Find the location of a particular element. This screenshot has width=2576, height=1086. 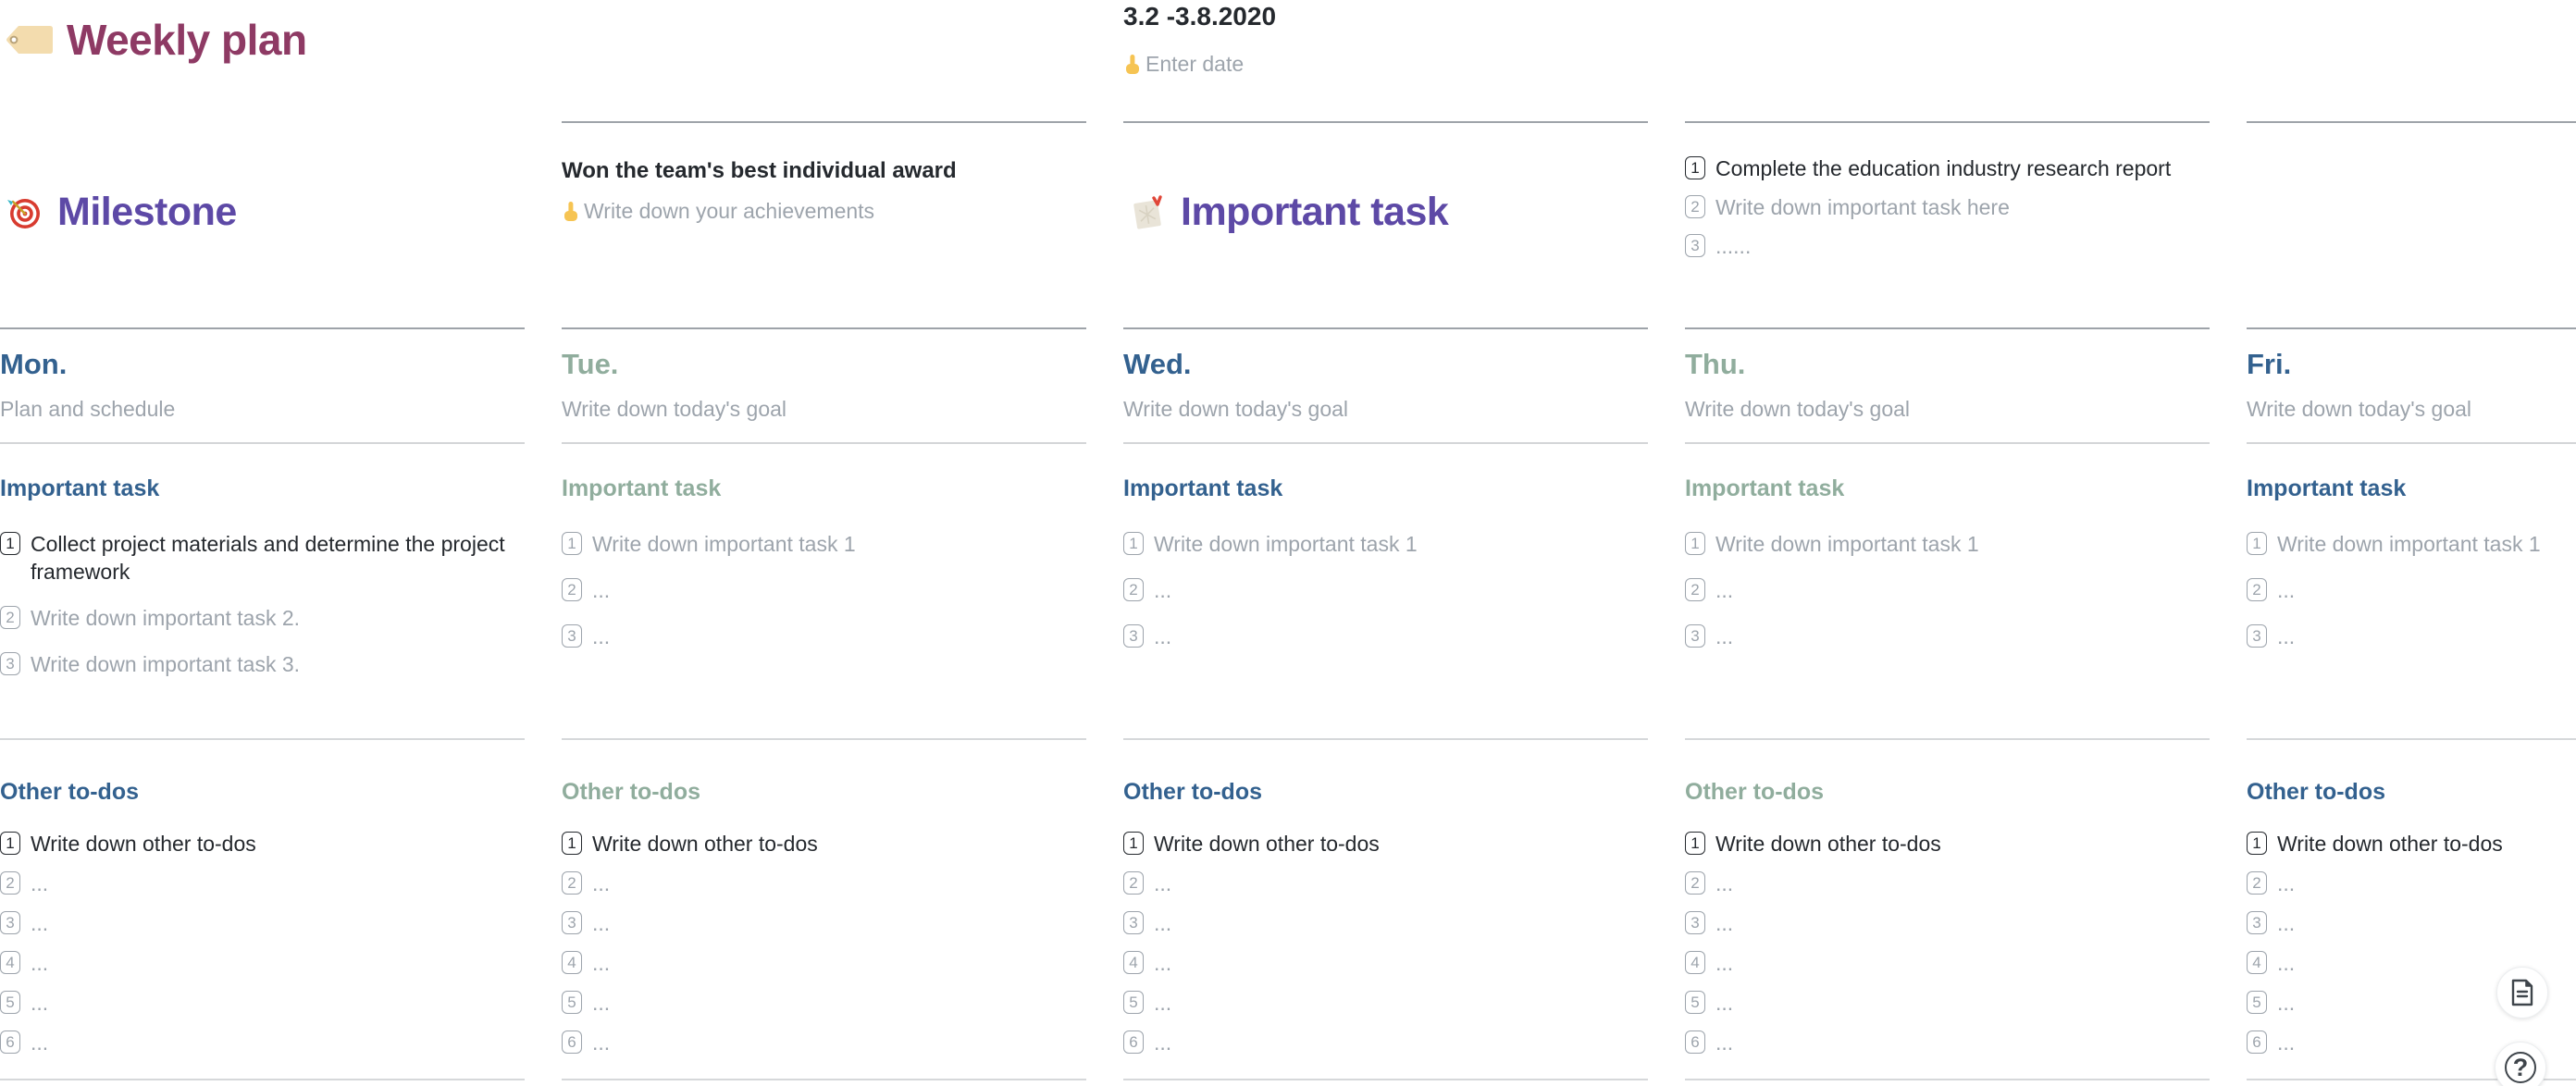

milestone-achievement: Won the team's best individual award is located at coordinates (824, 171).